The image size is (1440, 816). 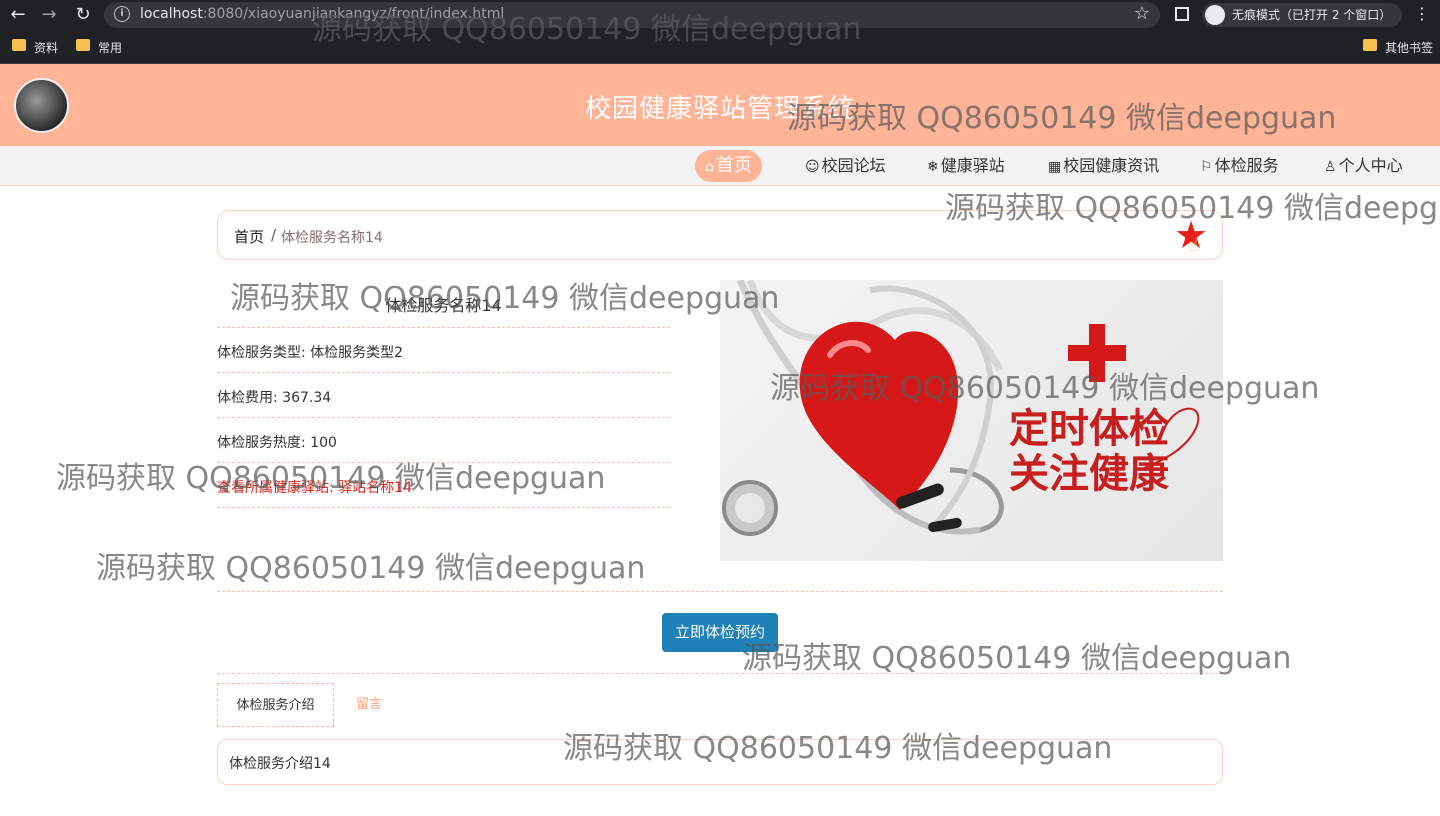 I want to click on main-nav: ⌂ 首页 ☺ 校园论坛 ❄ 健康驿站 ▦ 校园健康资讯 ⚐ 体检服务 ♙ 个人中心, so click(x=720, y=166).